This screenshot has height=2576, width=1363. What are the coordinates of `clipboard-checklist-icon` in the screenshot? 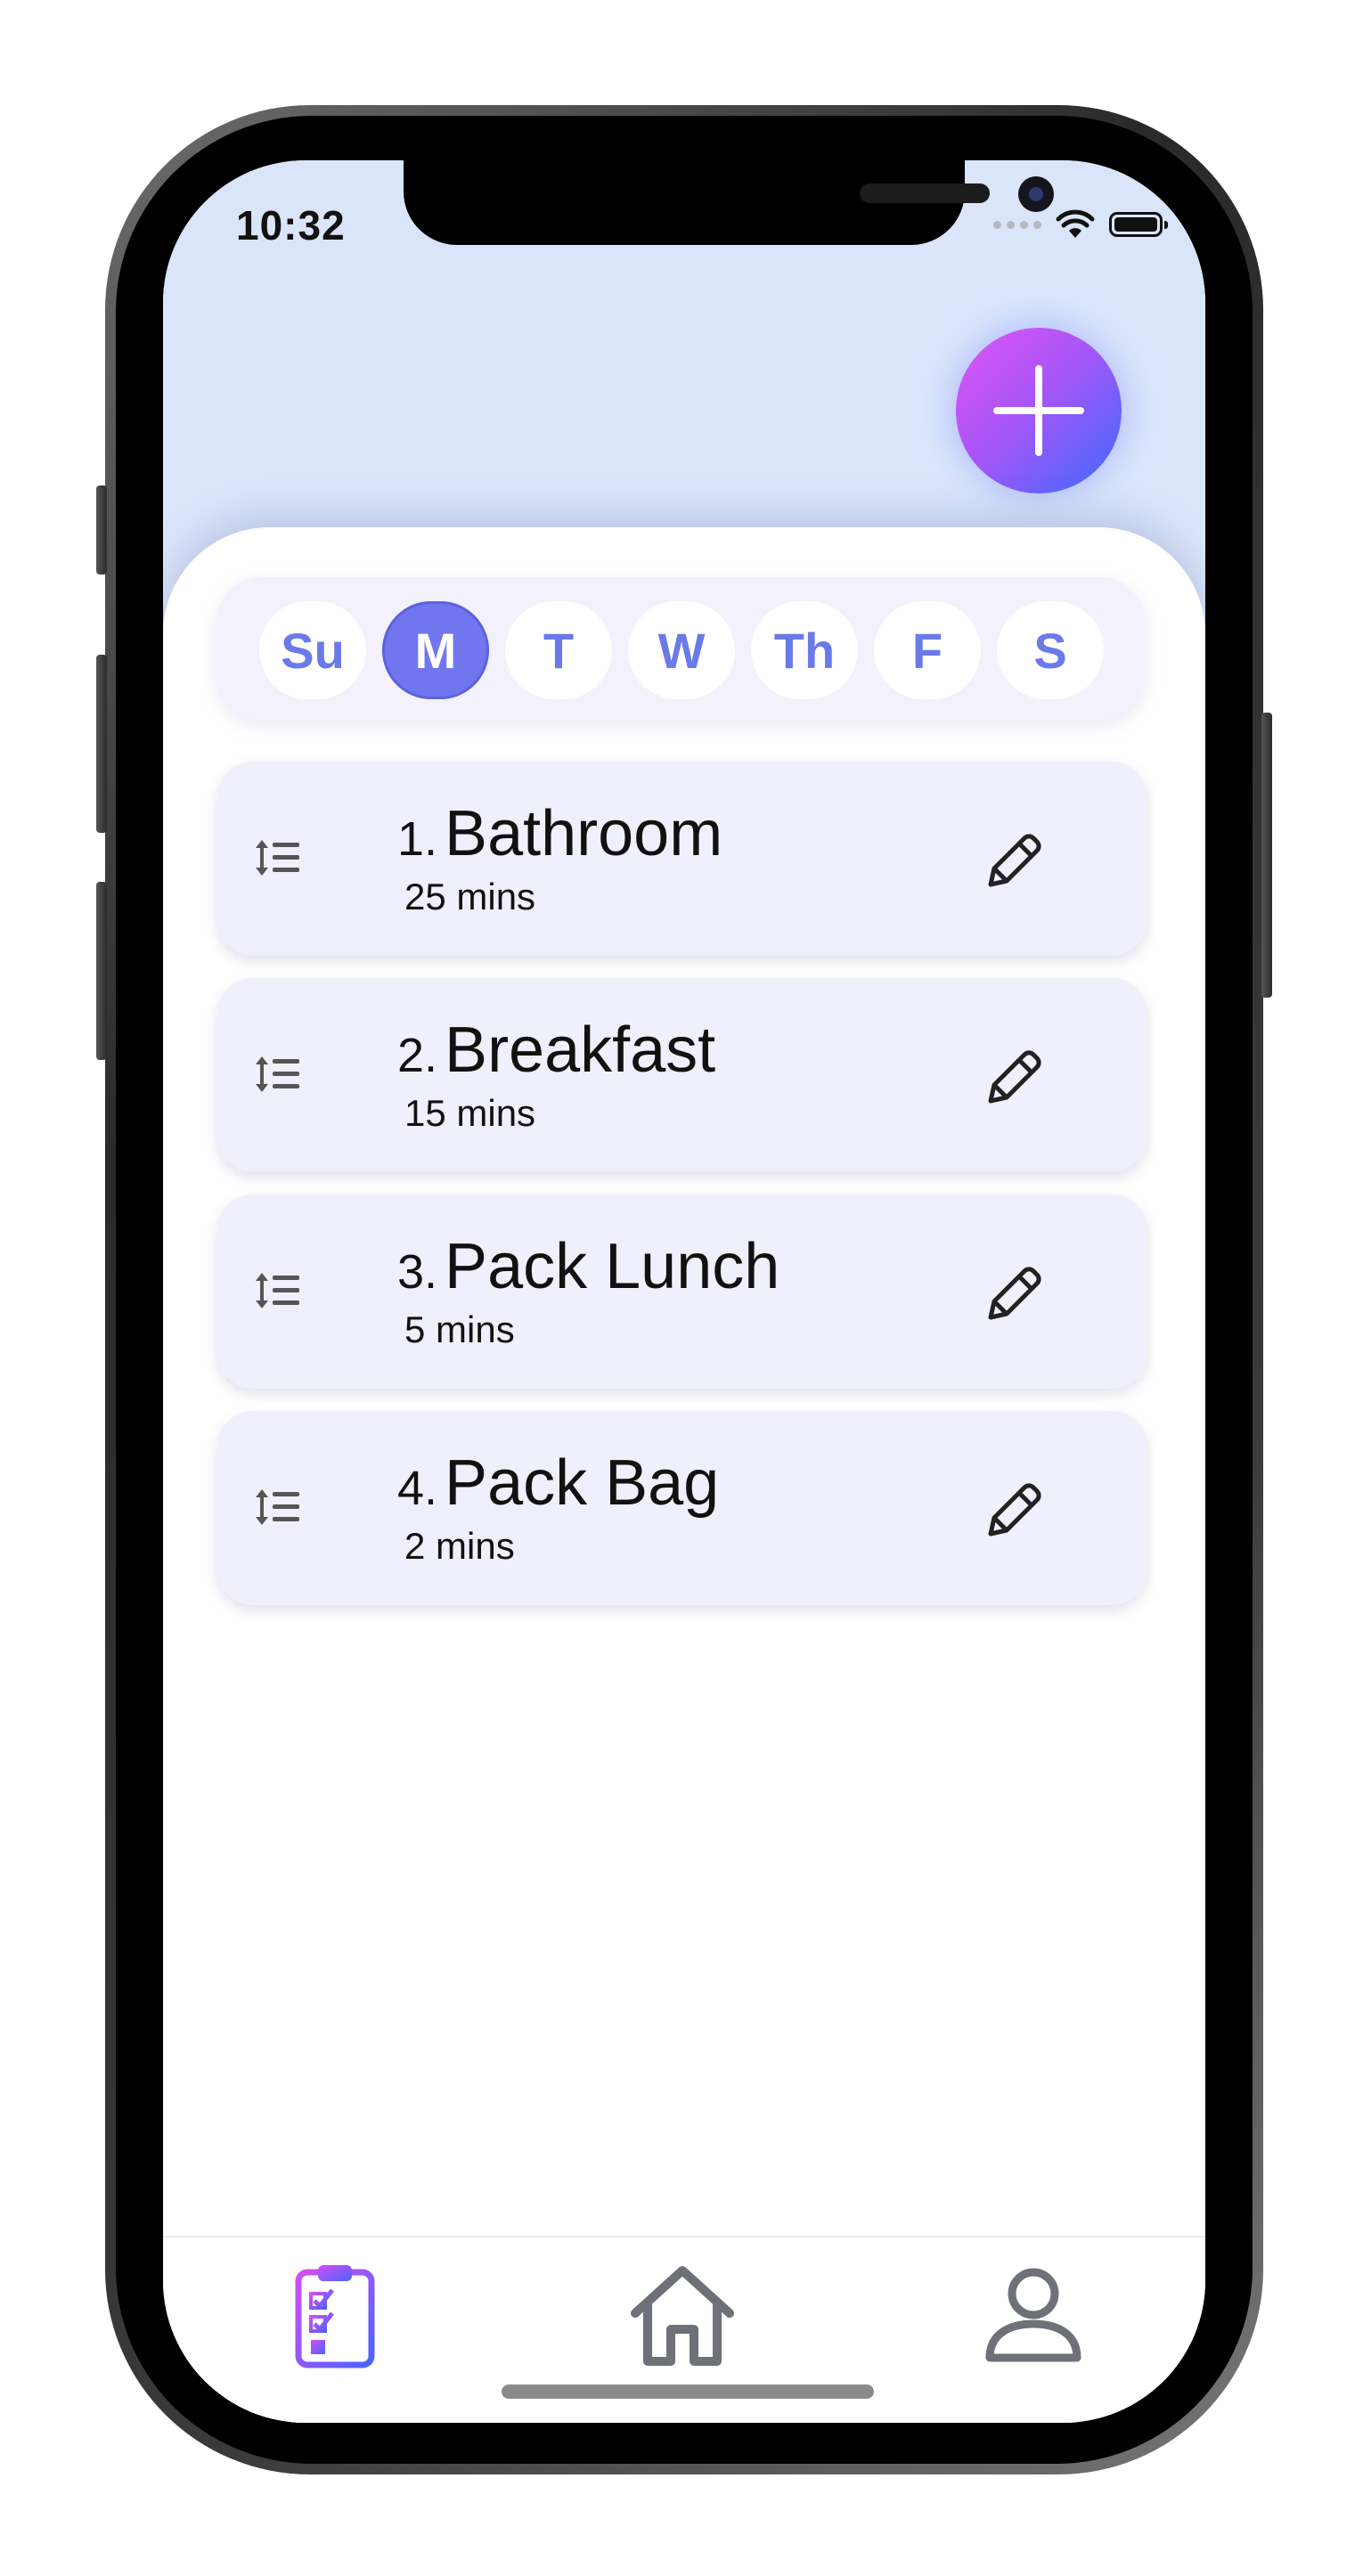 It's located at (335, 2316).